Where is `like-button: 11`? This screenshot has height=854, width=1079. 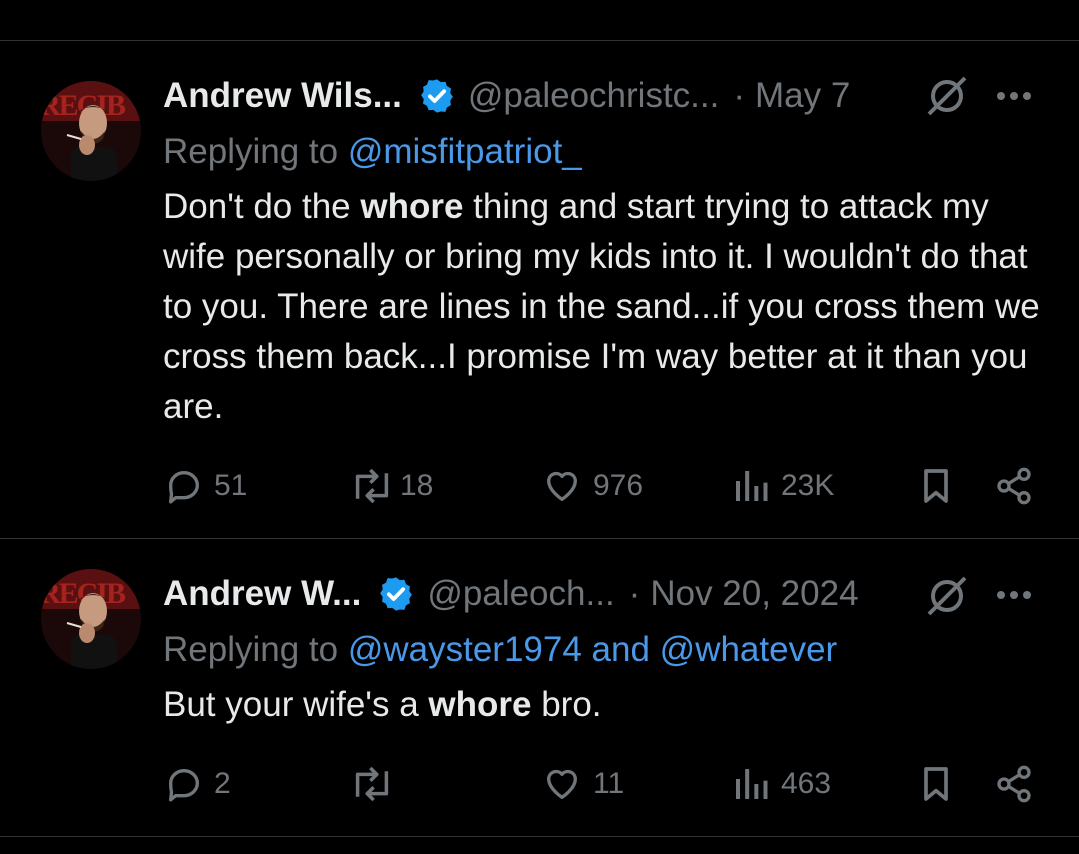
like-button: 11 is located at coordinates (582, 784).